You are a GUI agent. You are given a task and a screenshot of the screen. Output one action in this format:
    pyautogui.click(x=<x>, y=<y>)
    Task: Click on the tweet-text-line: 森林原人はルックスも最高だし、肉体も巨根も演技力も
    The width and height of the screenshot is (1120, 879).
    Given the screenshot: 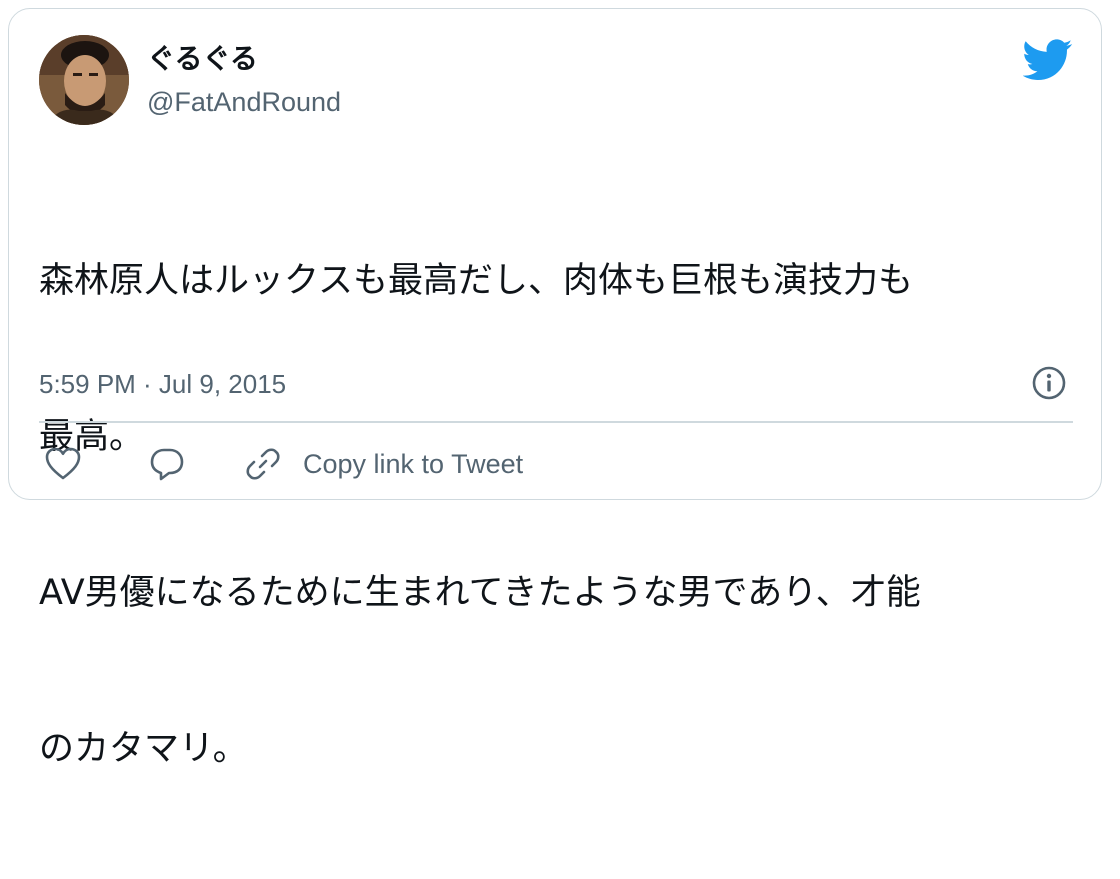 What is the action you would take?
    pyautogui.click(x=476, y=281)
    